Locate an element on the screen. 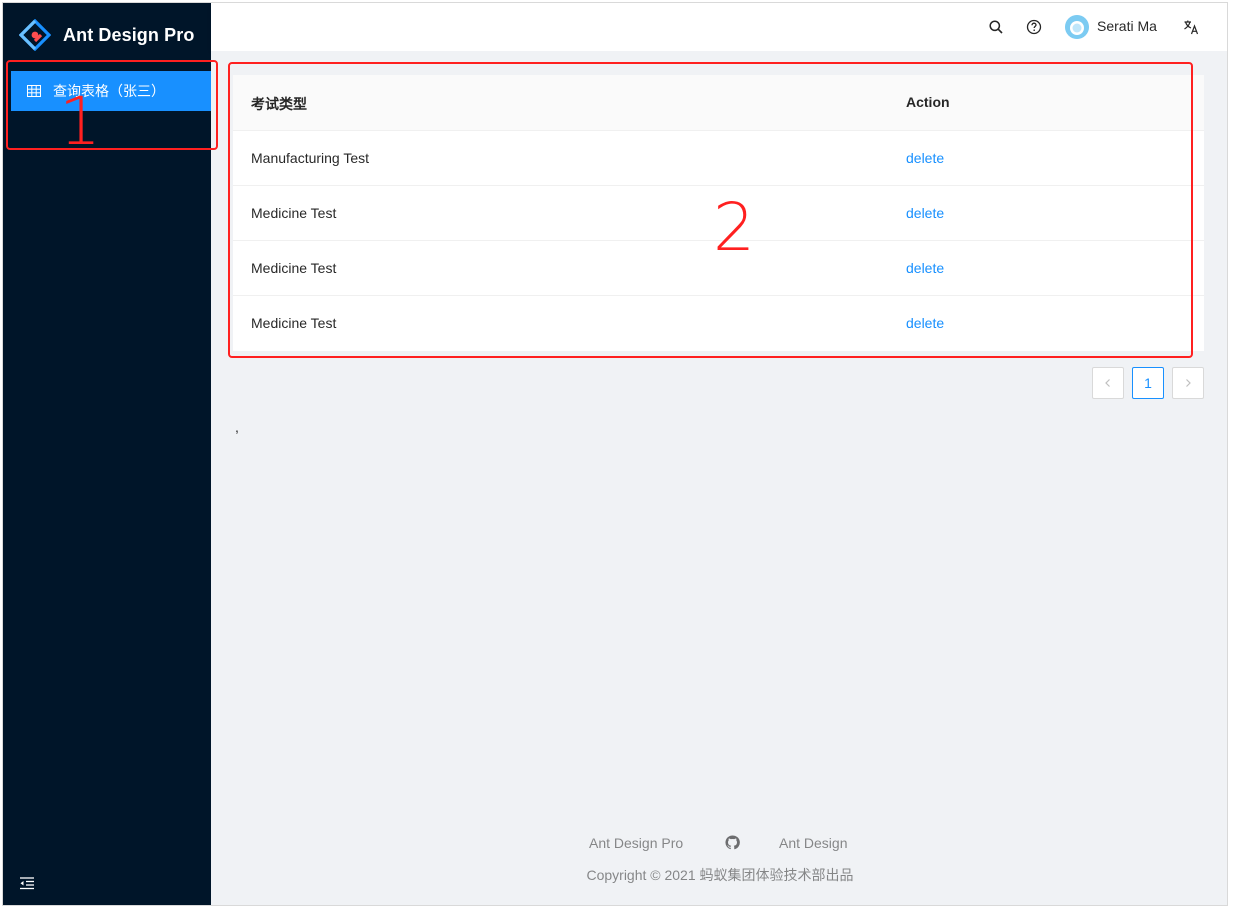 This screenshot has width=1234, height=908. avatar-image-icon is located at coordinates (1077, 27).